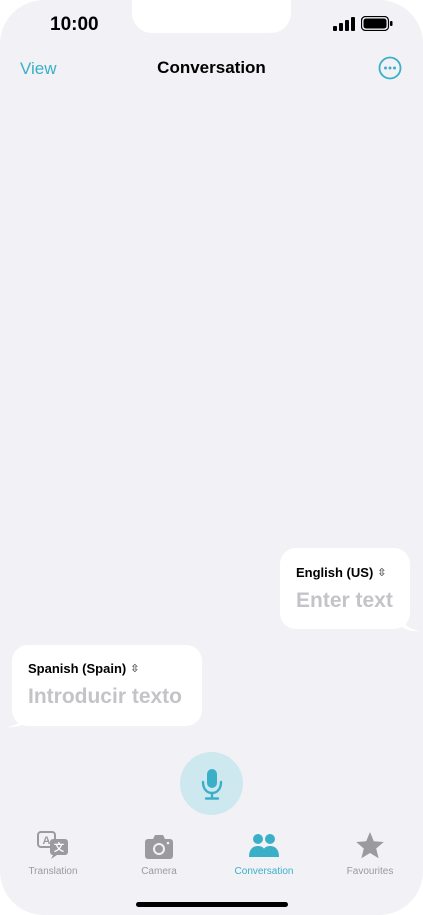  What do you see at coordinates (52, 845) in the screenshot?
I see `translate-icon: A 文` at bounding box center [52, 845].